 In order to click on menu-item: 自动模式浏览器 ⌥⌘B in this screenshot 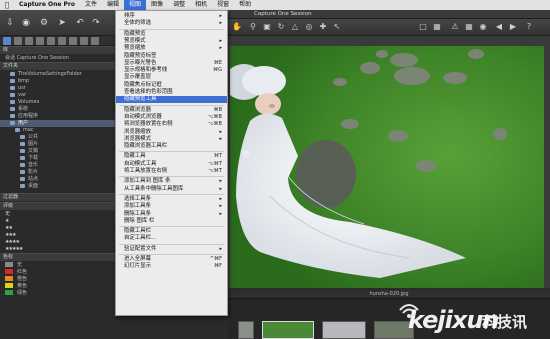, I will do `click(171, 117)`.